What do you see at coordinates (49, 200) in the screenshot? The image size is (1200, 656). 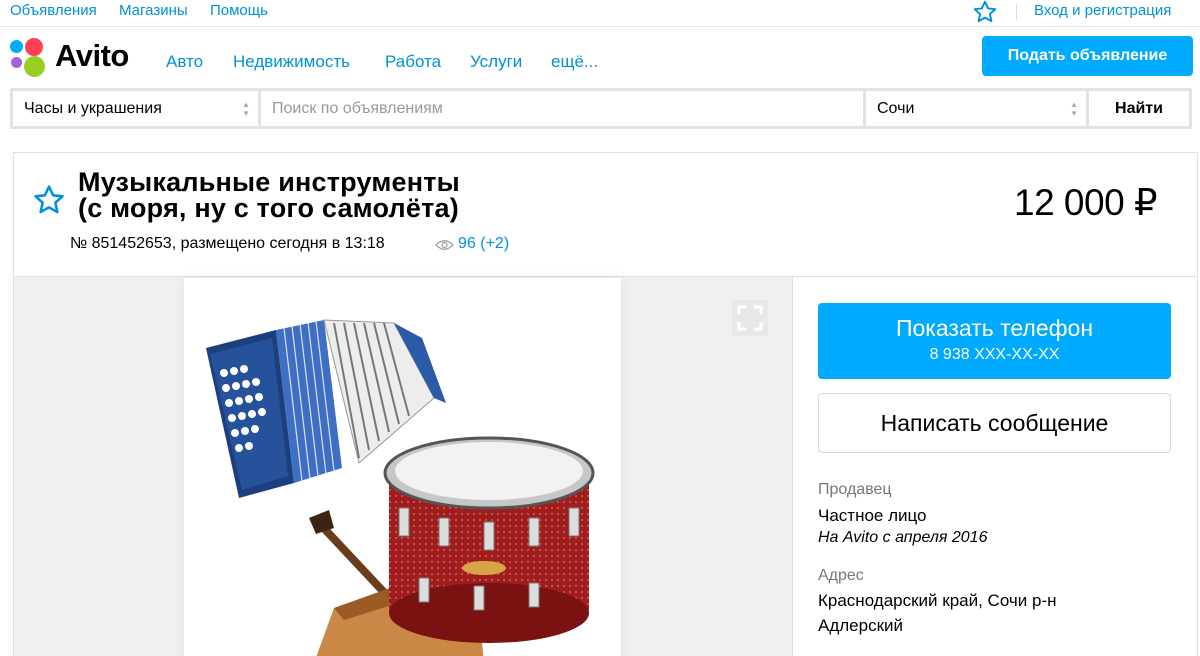 I see `favorite-star-icon` at bounding box center [49, 200].